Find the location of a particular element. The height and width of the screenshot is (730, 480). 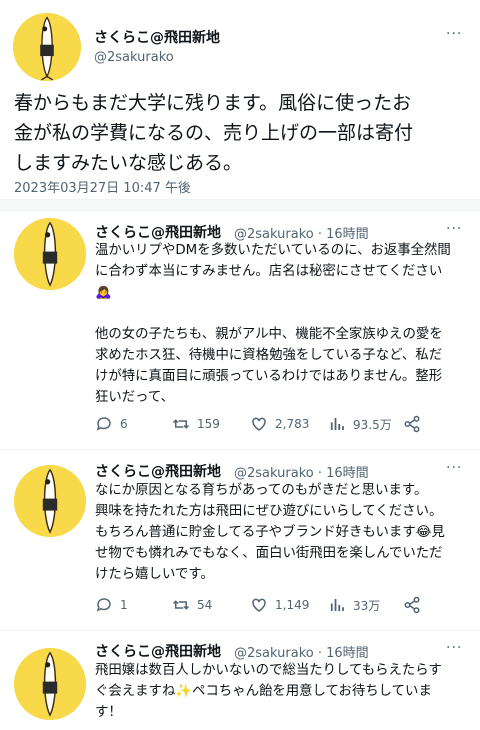

views-count: 93.5万 is located at coordinates (372, 424).